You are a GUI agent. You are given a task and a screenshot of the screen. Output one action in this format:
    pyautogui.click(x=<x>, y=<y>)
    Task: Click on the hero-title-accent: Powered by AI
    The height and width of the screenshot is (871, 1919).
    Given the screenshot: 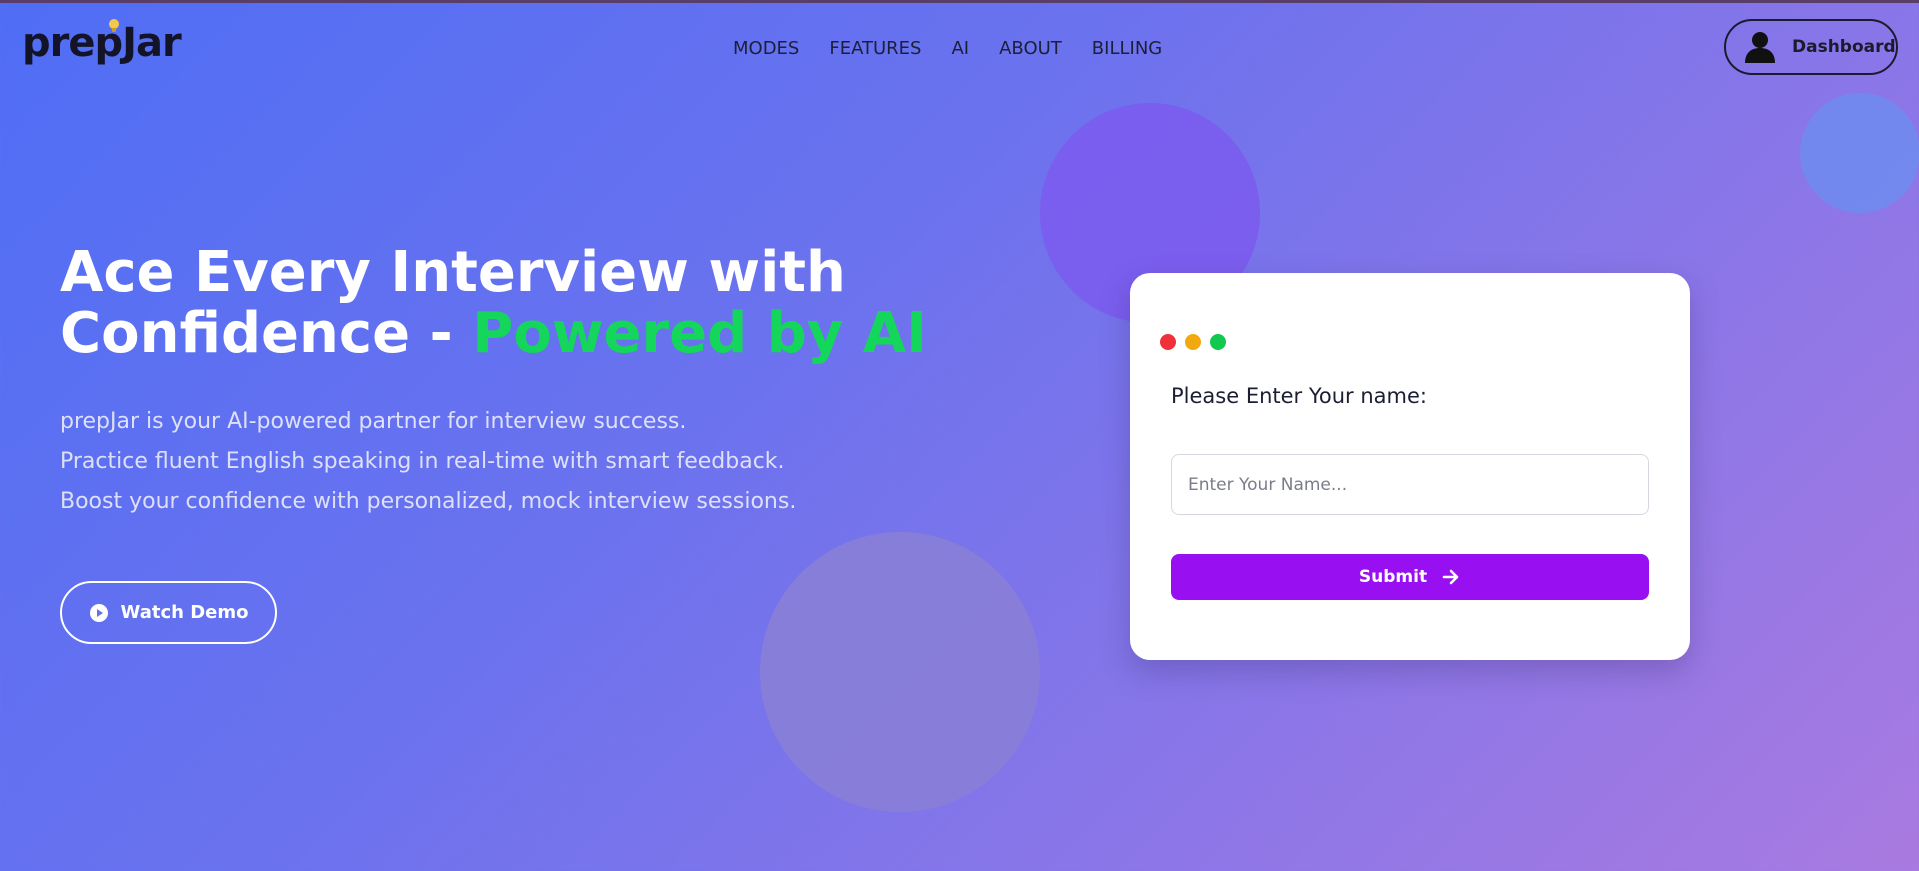 What is the action you would take?
    pyautogui.click(x=699, y=333)
    